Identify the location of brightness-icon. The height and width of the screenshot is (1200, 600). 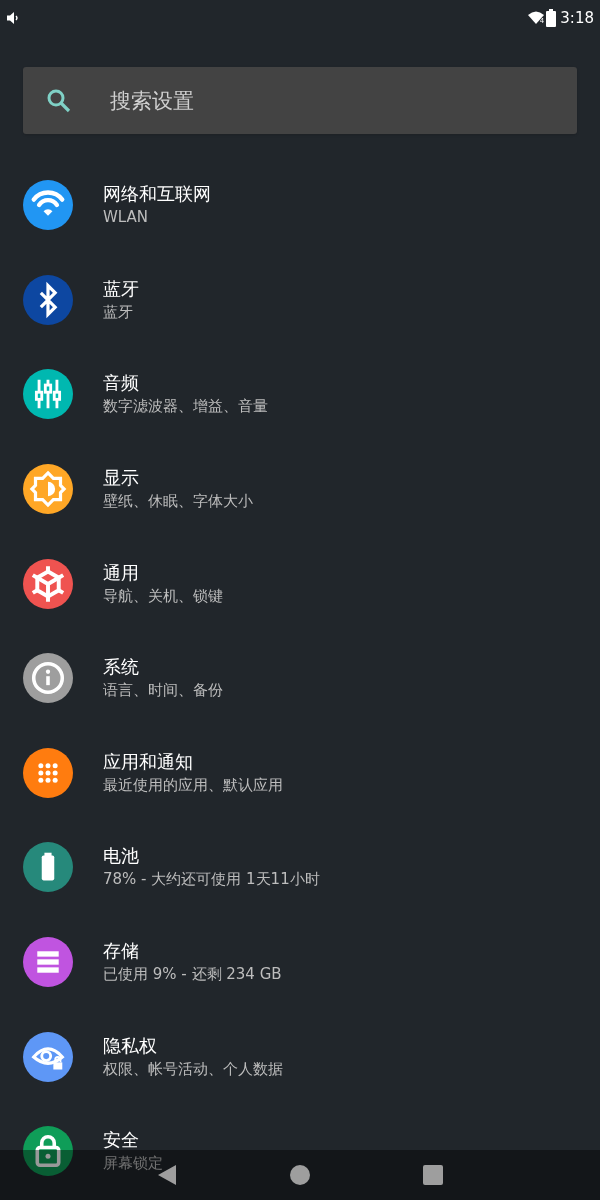
(48, 489).